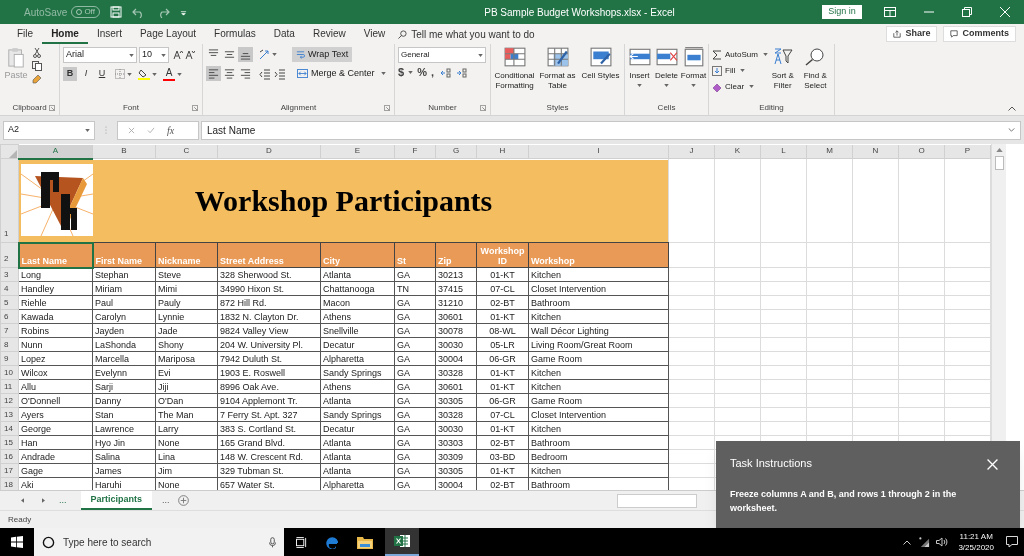  I want to click on insert-function-button: fx, so click(171, 130).